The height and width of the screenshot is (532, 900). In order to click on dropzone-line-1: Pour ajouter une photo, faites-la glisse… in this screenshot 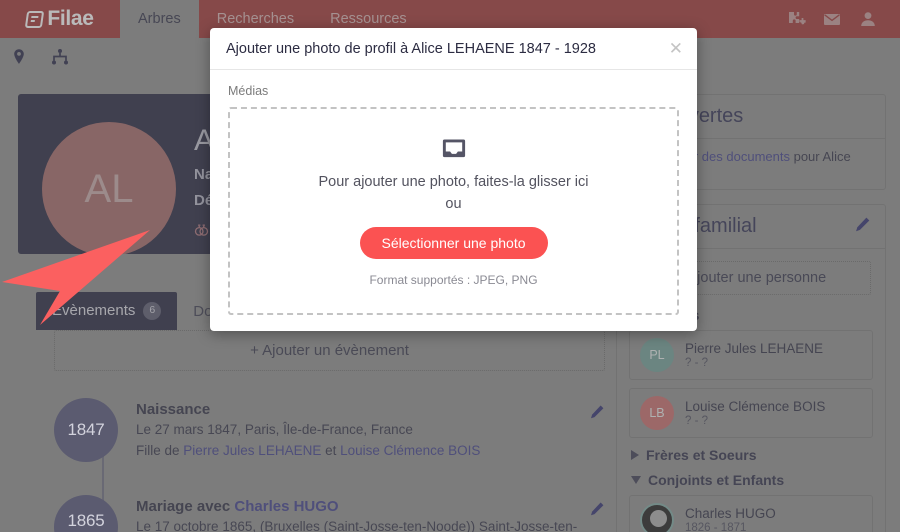, I will do `click(453, 181)`.